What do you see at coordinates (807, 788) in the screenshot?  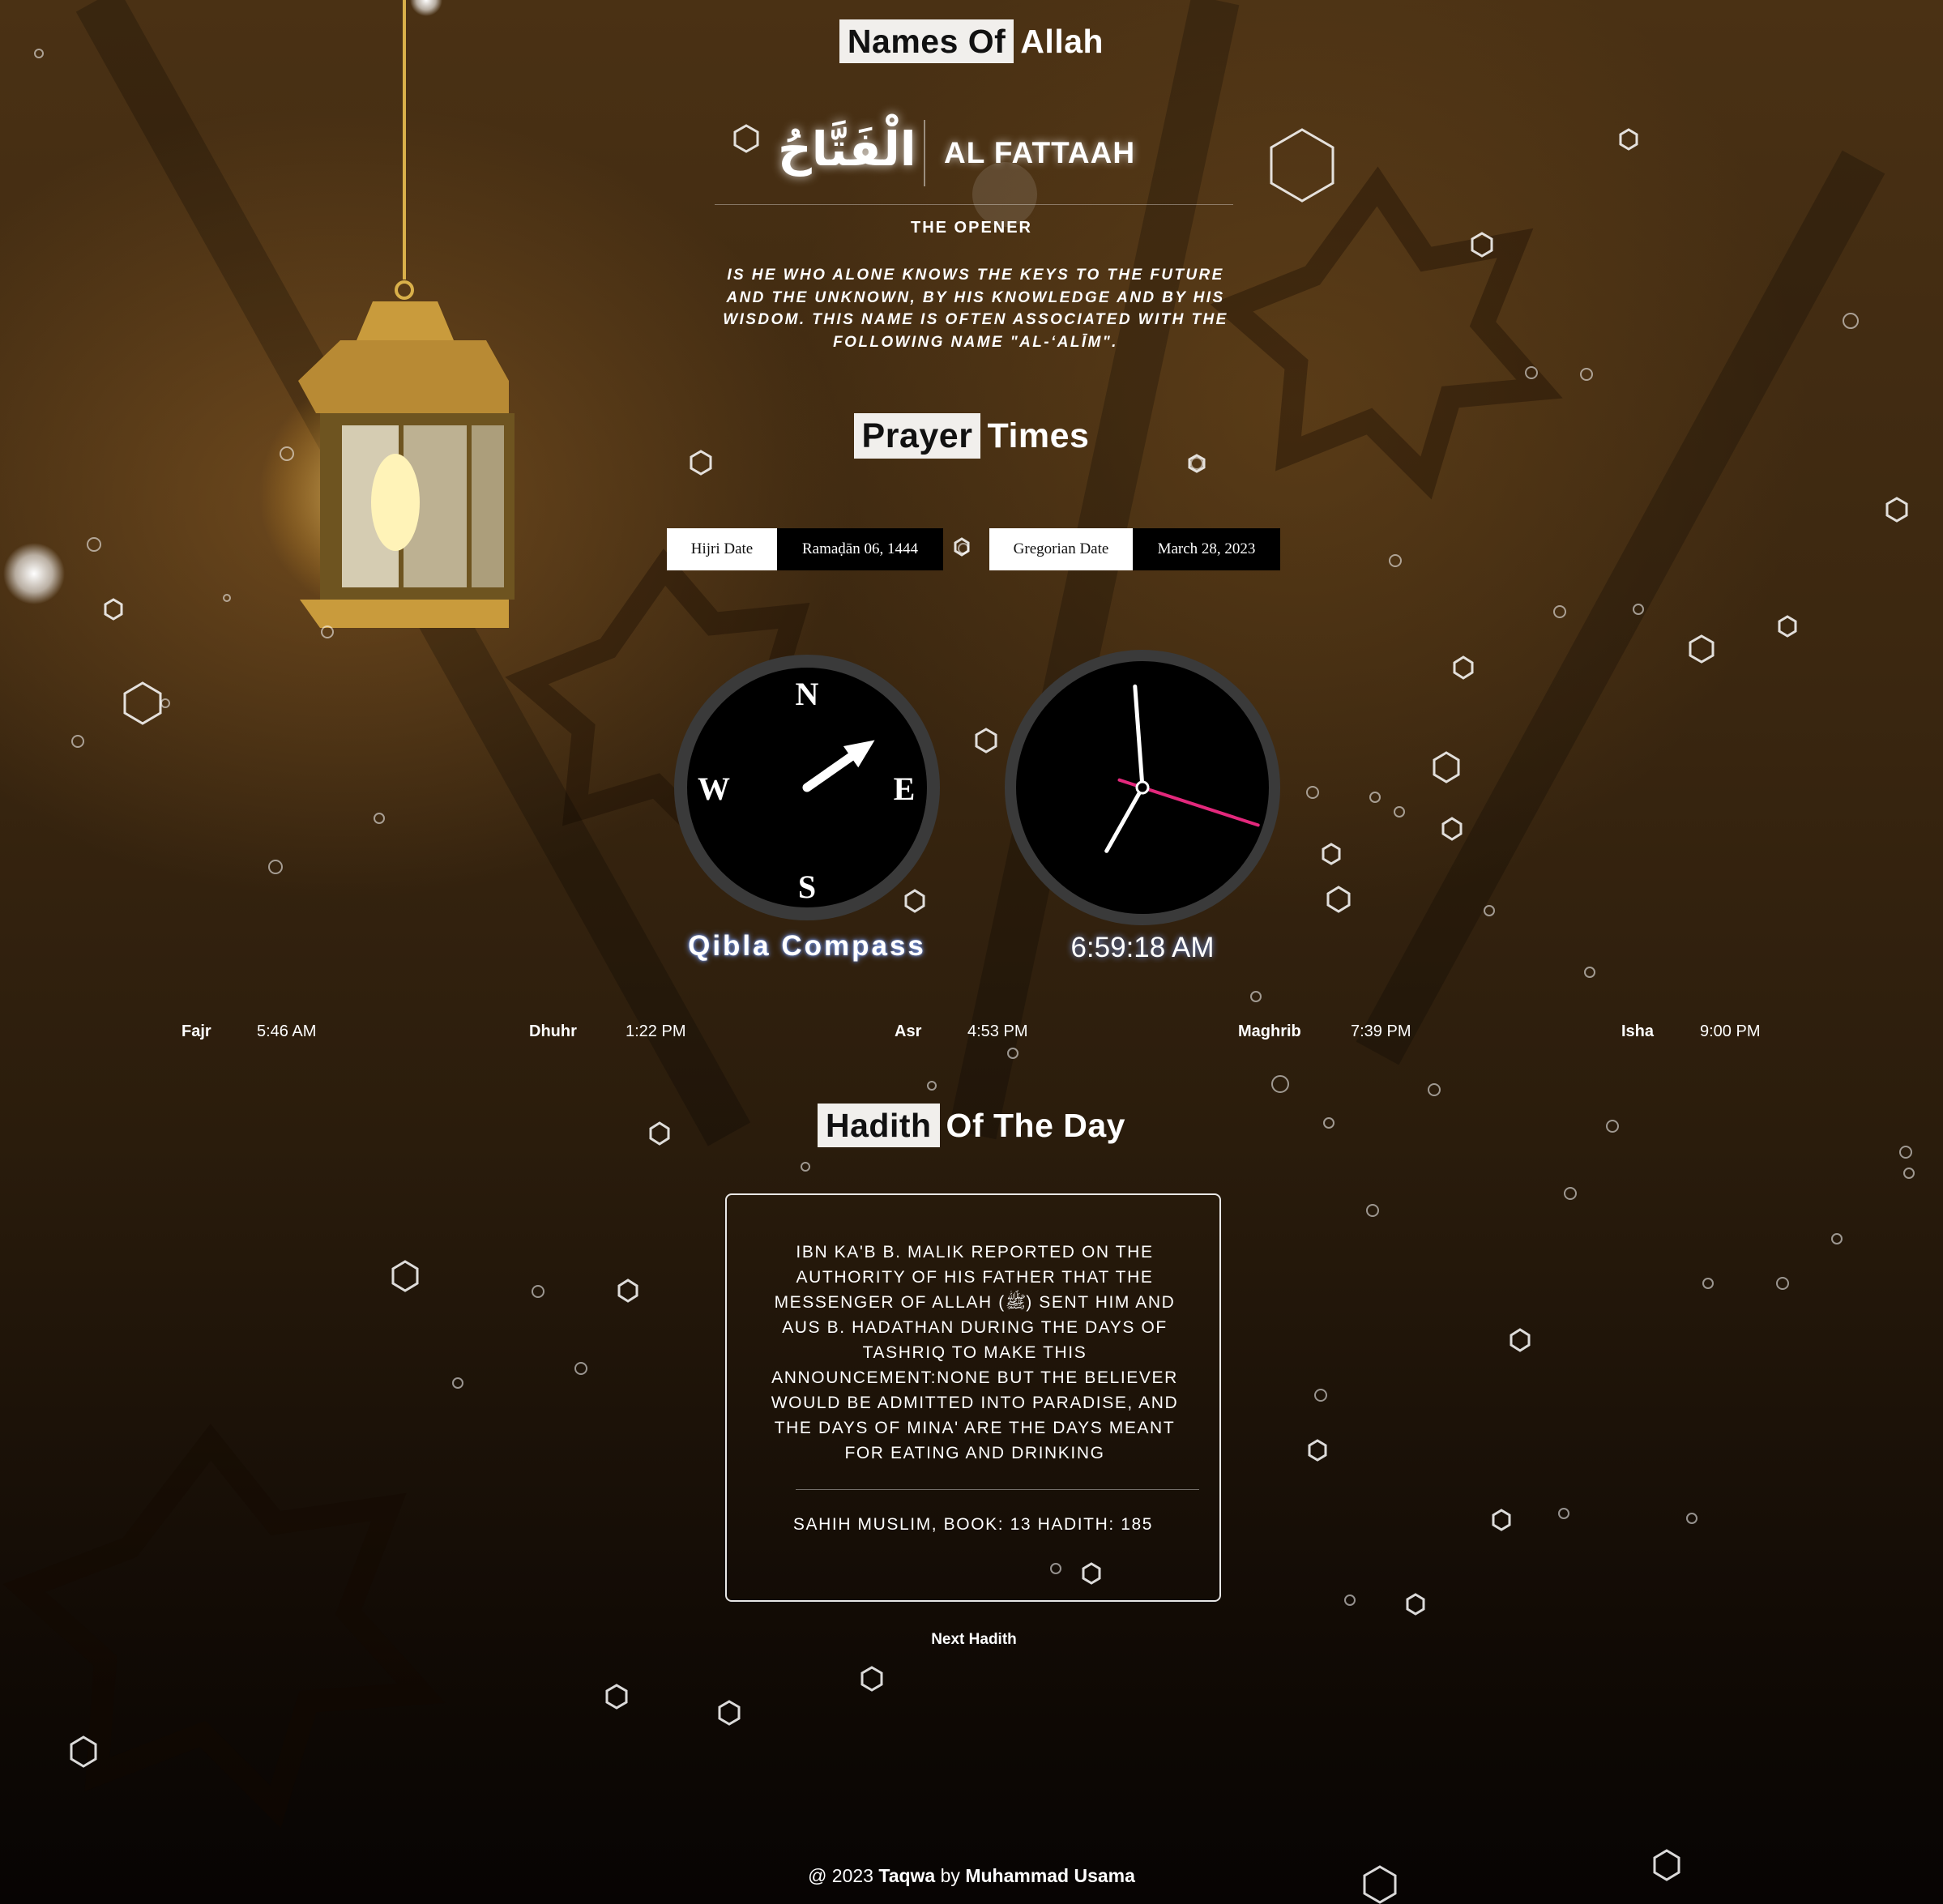 I see `qibla-compass: N S E W` at bounding box center [807, 788].